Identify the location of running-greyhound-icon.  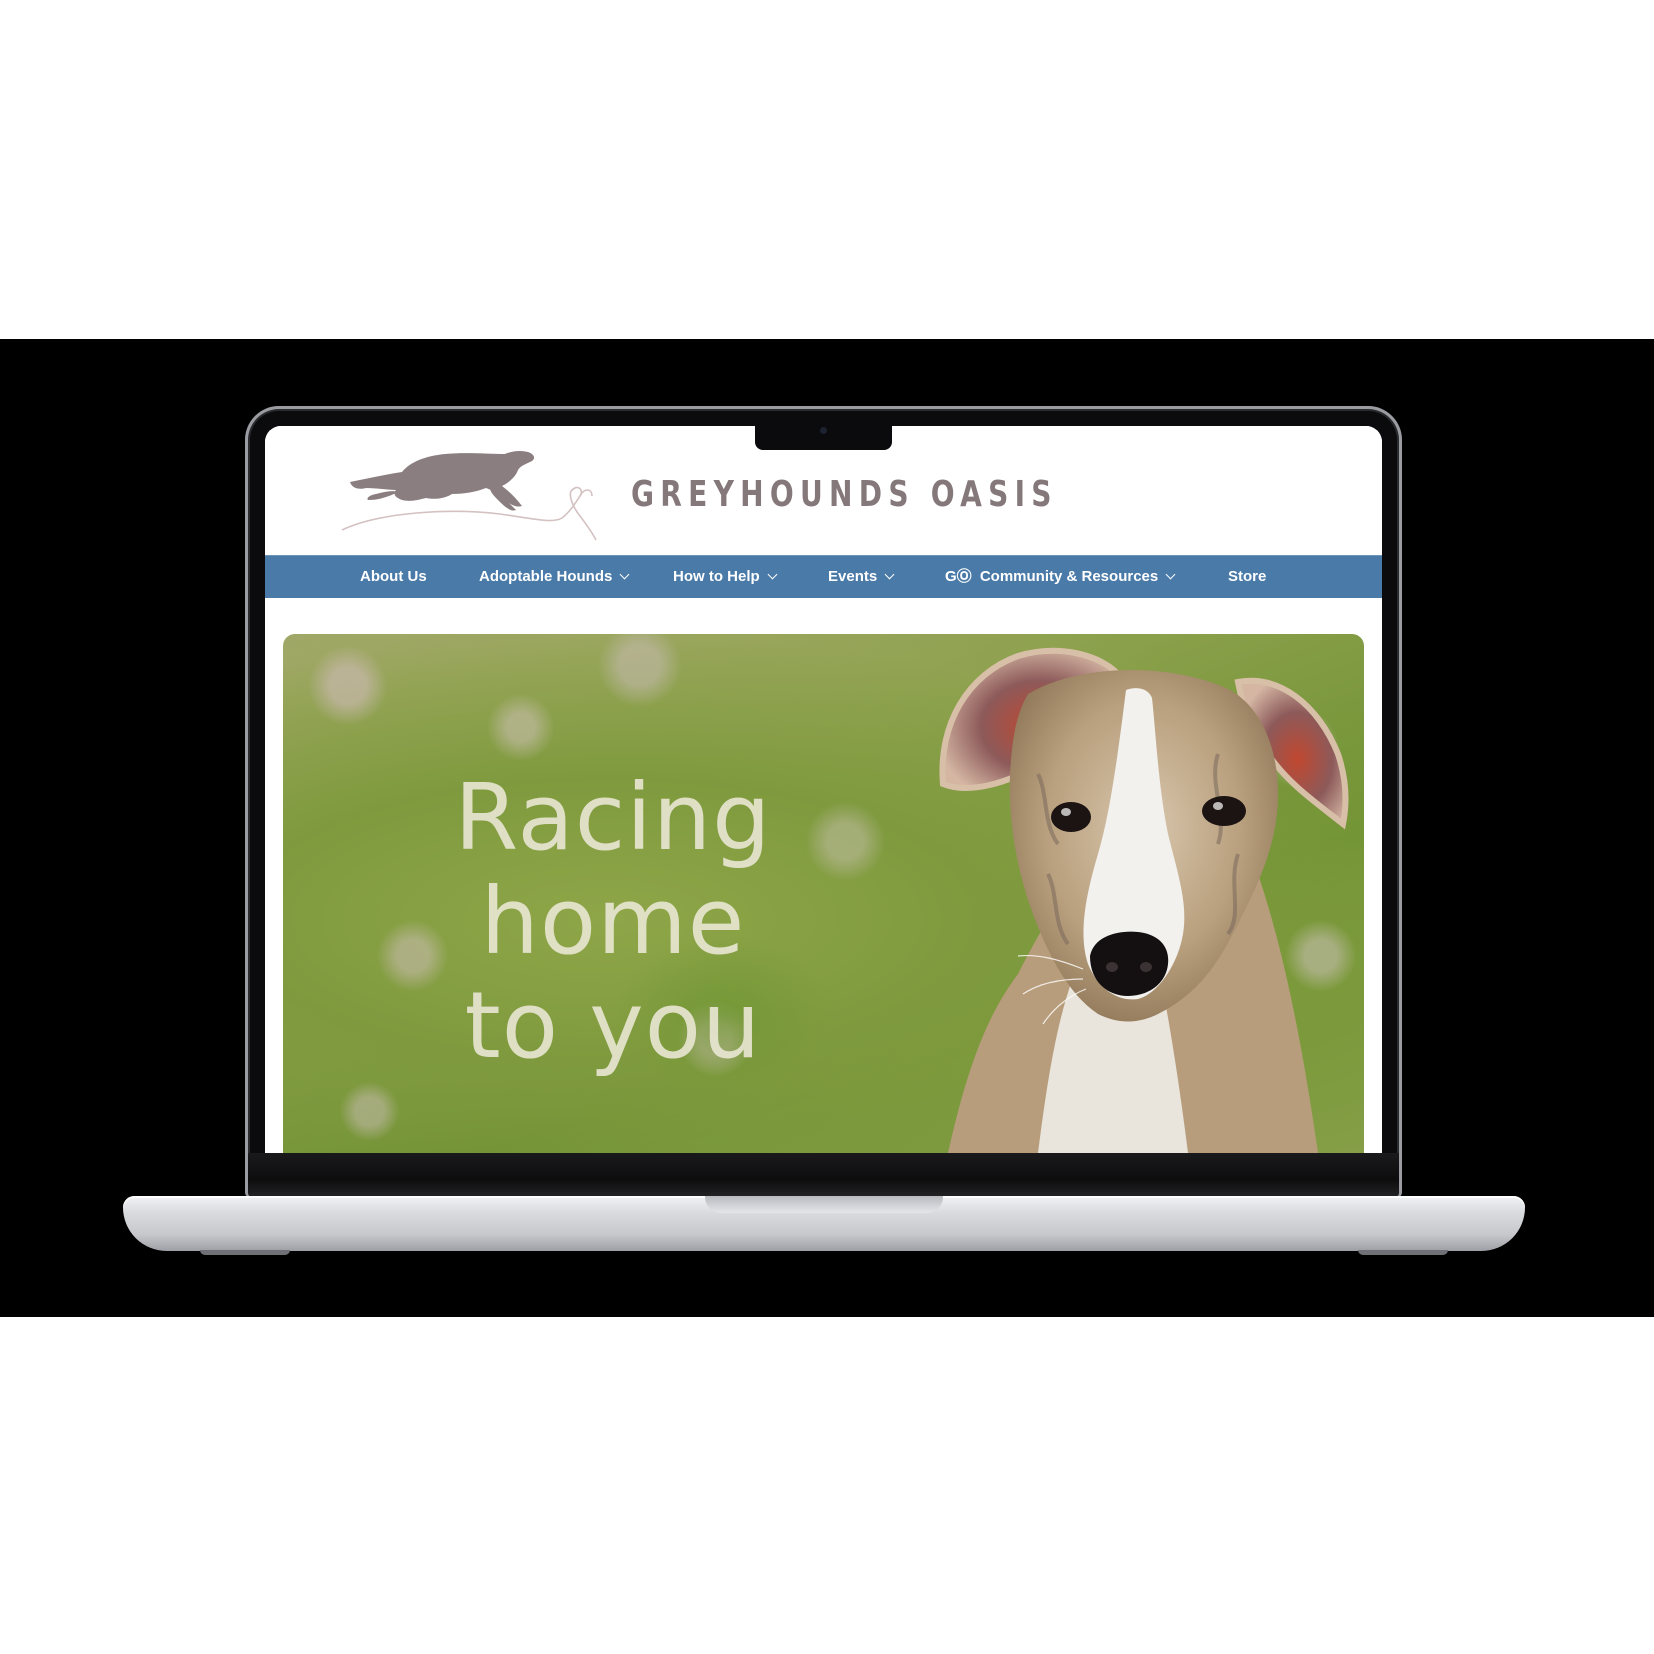
(475, 498).